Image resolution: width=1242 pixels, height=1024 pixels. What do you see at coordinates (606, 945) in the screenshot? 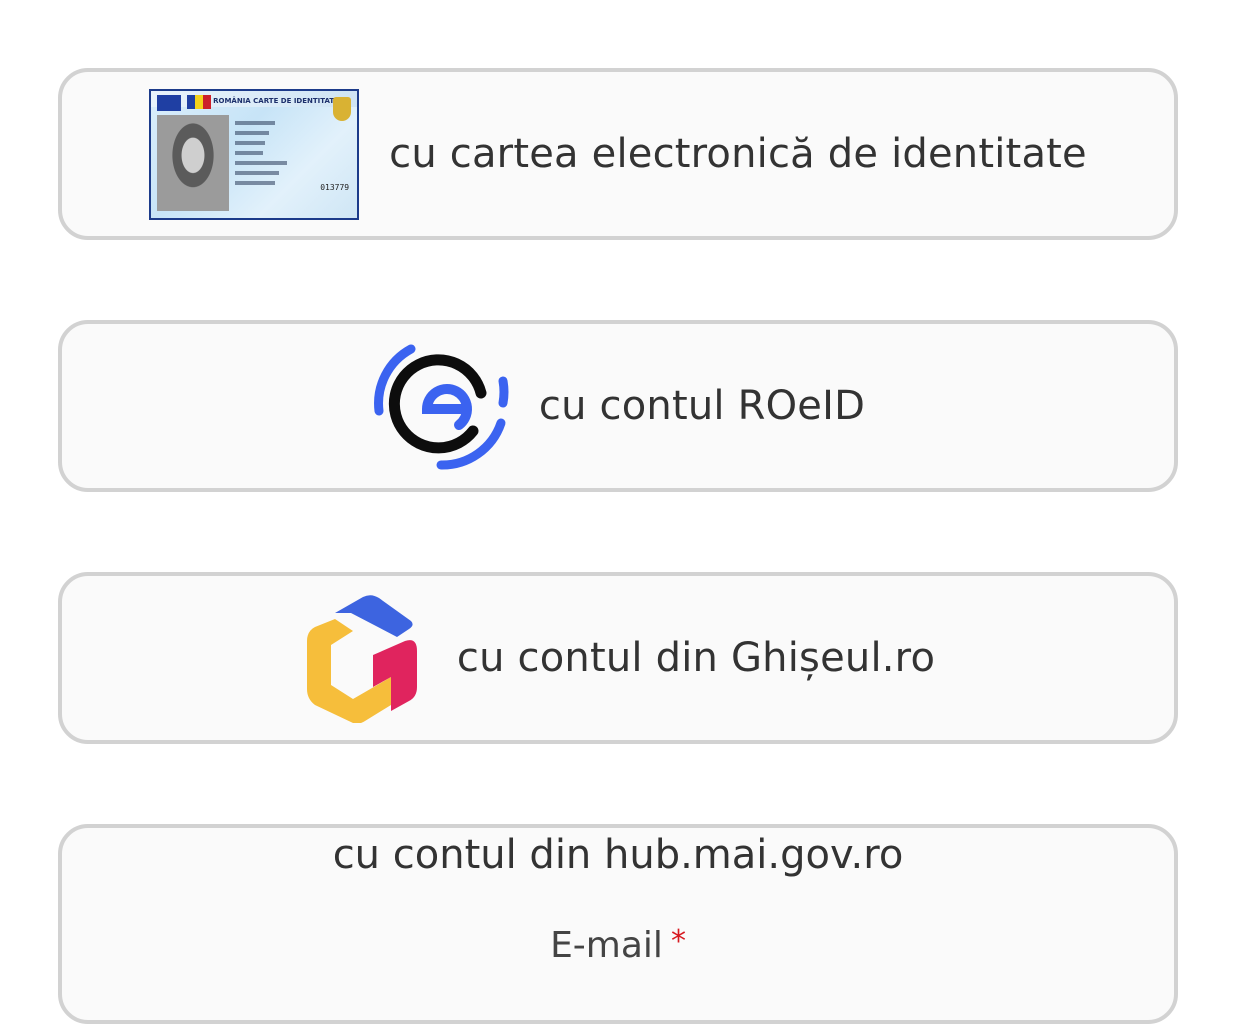
I see `email-field-label: E-mail` at bounding box center [606, 945].